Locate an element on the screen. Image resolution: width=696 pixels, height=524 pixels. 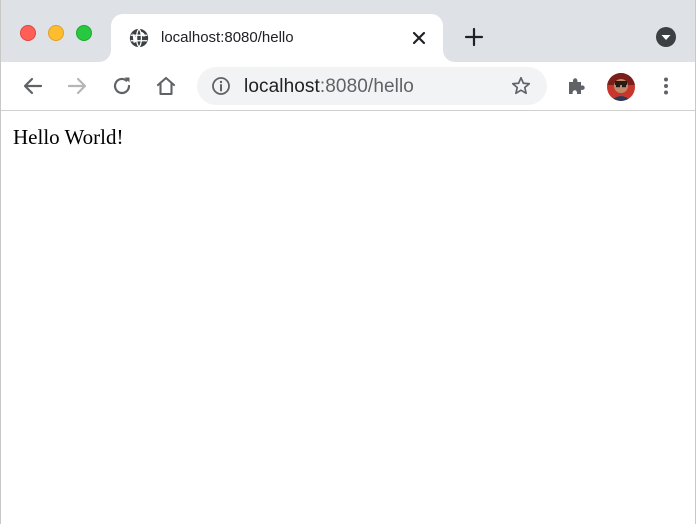
forward-arrow-icon is located at coordinates (77, 86).